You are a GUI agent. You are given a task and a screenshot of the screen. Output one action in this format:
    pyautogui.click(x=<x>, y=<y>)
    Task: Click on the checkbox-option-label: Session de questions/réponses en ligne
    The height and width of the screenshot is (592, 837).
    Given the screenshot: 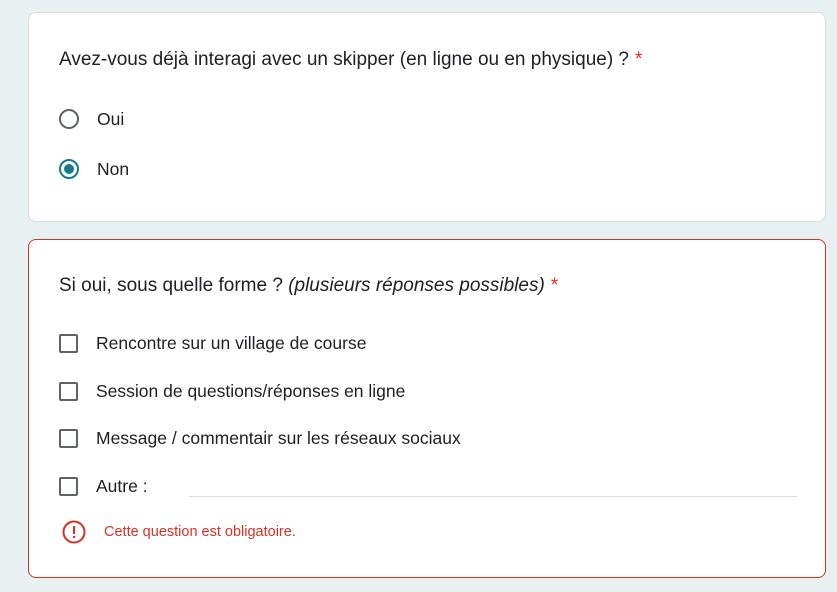 What is the action you would take?
    pyautogui.click(x=251, y=390)
    